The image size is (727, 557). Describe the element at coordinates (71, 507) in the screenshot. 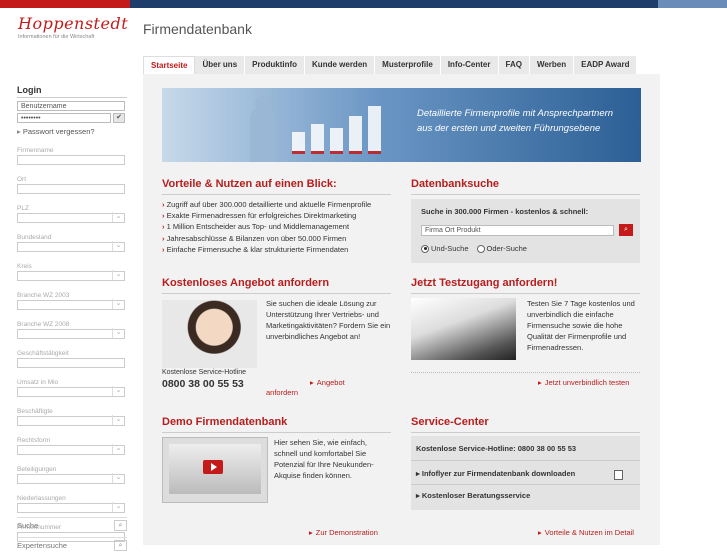

I see `niederlassungen-select` at that location.